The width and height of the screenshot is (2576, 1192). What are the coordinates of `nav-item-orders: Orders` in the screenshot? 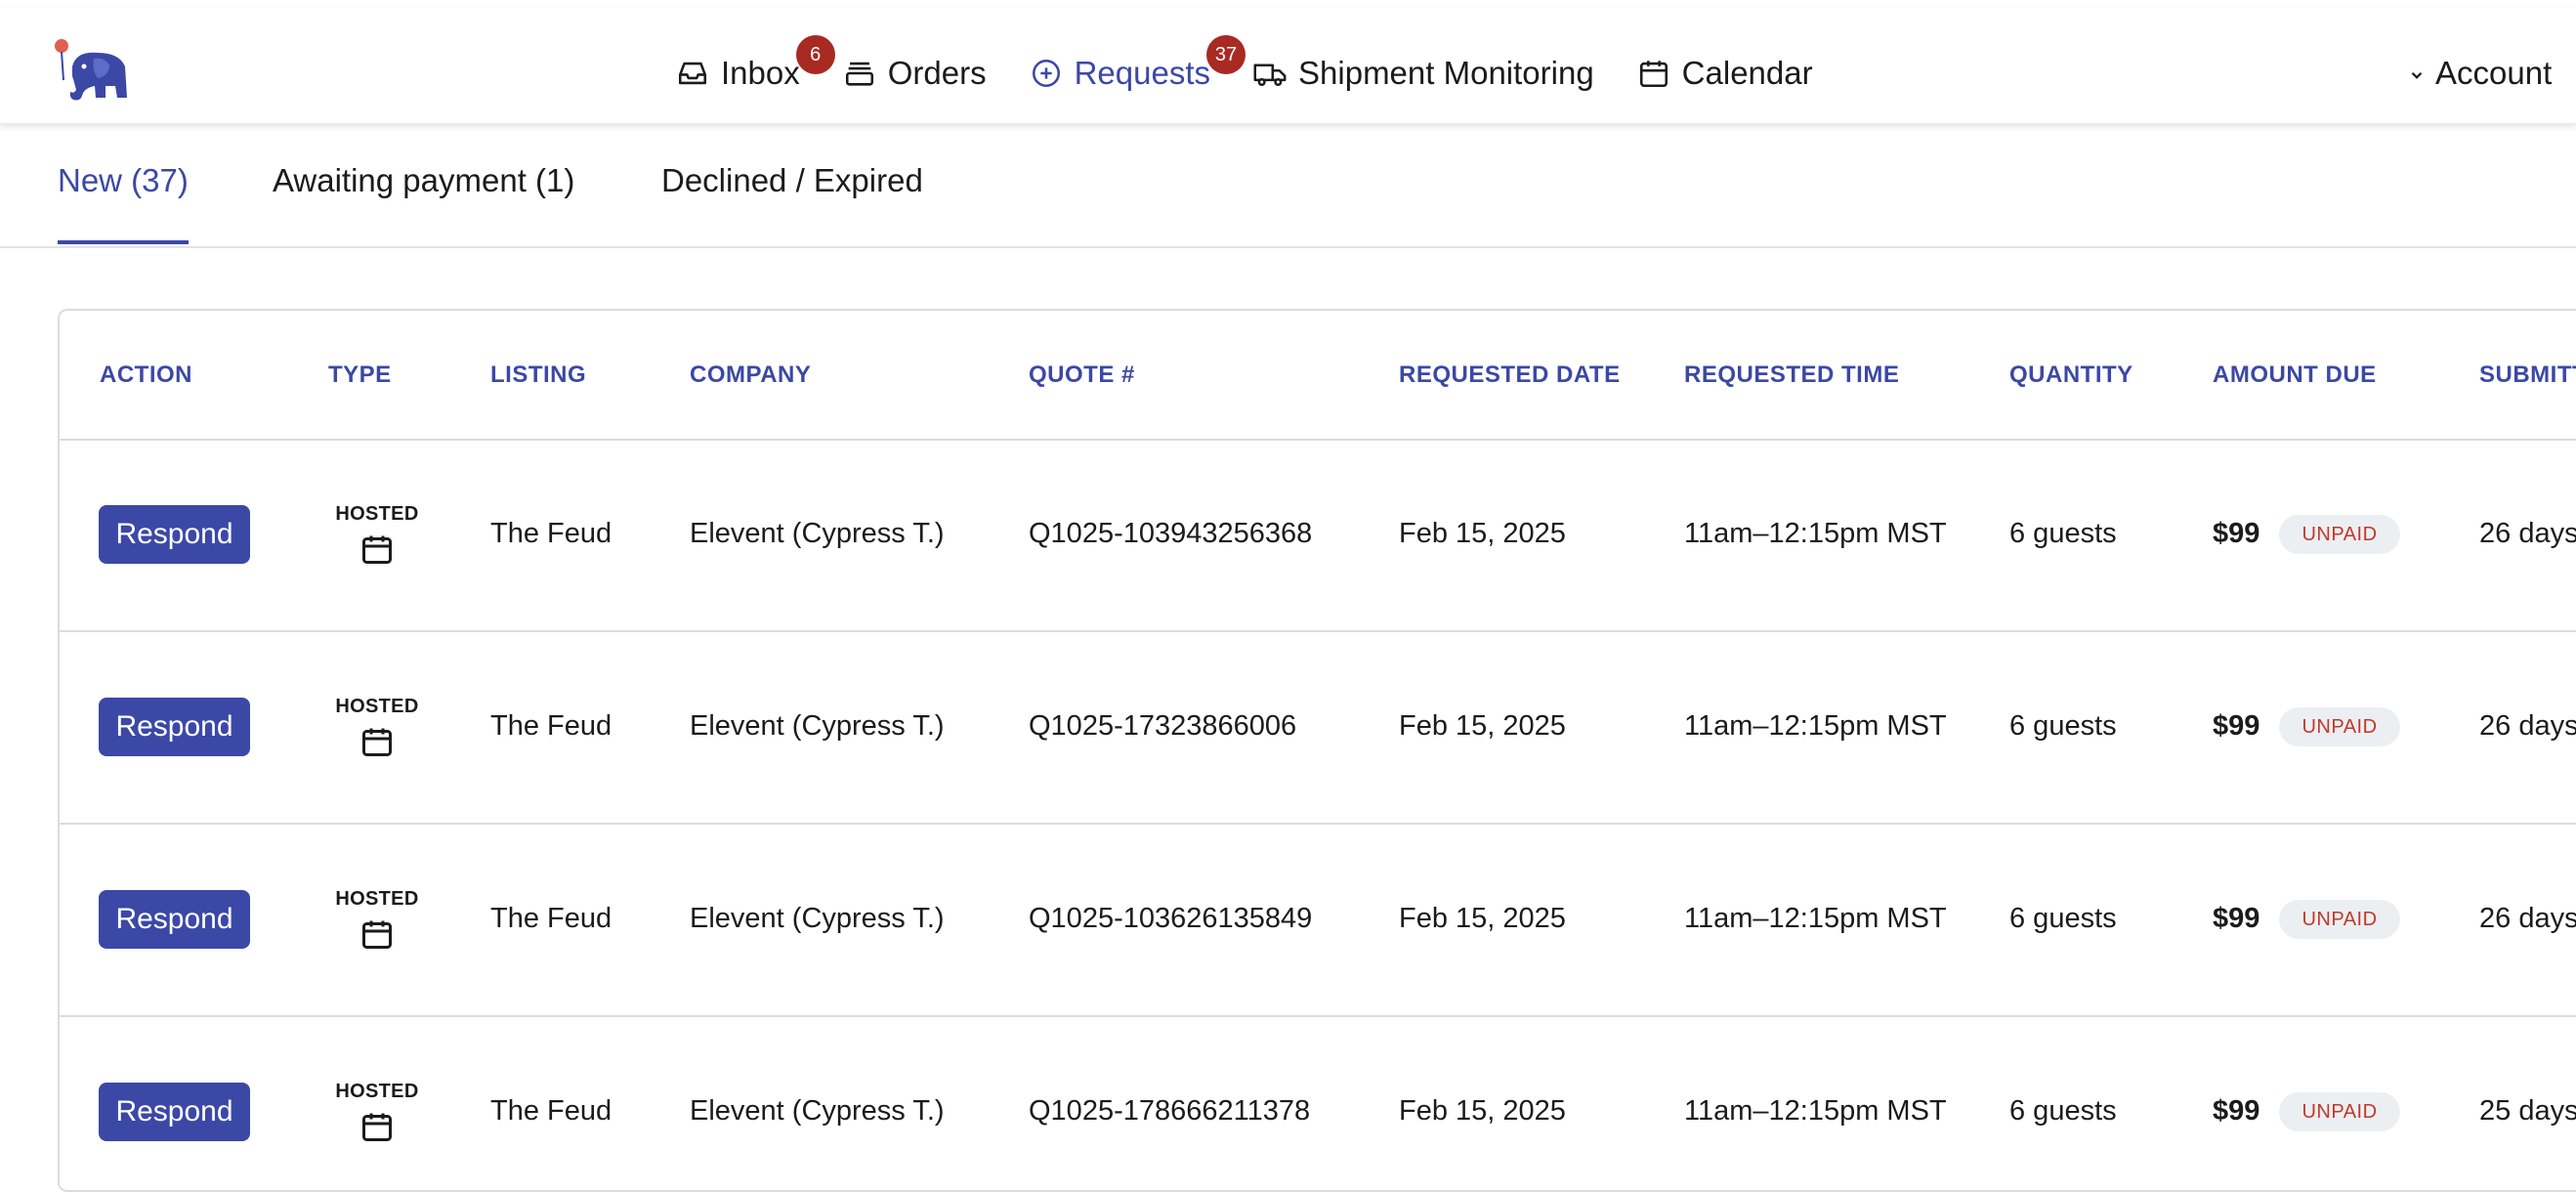 It's located at (914, 73).